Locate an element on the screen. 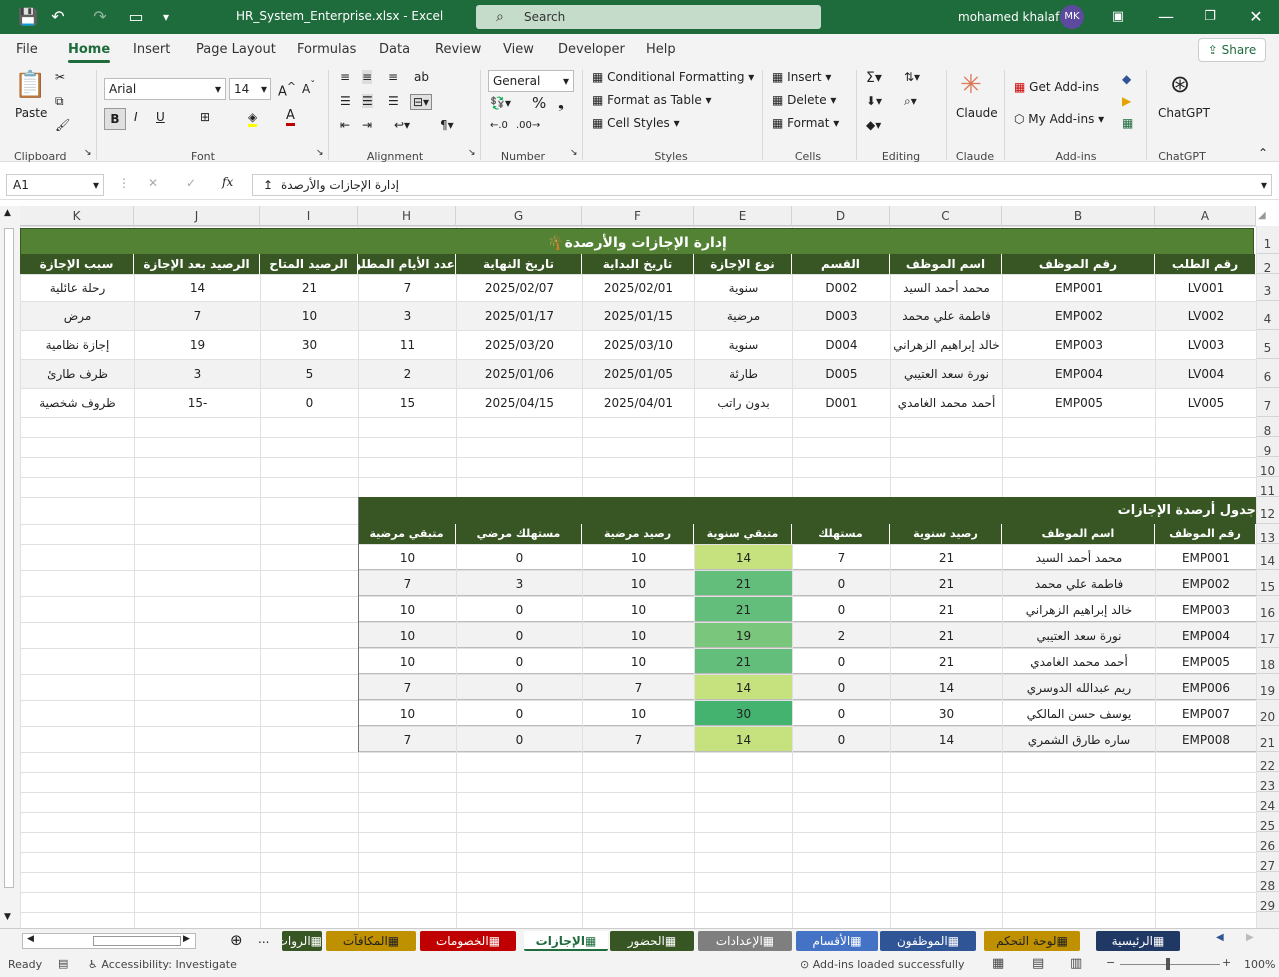 This screenshot has height=977, width=1279. zoom-thumb is located at coordinates (1168, 964).